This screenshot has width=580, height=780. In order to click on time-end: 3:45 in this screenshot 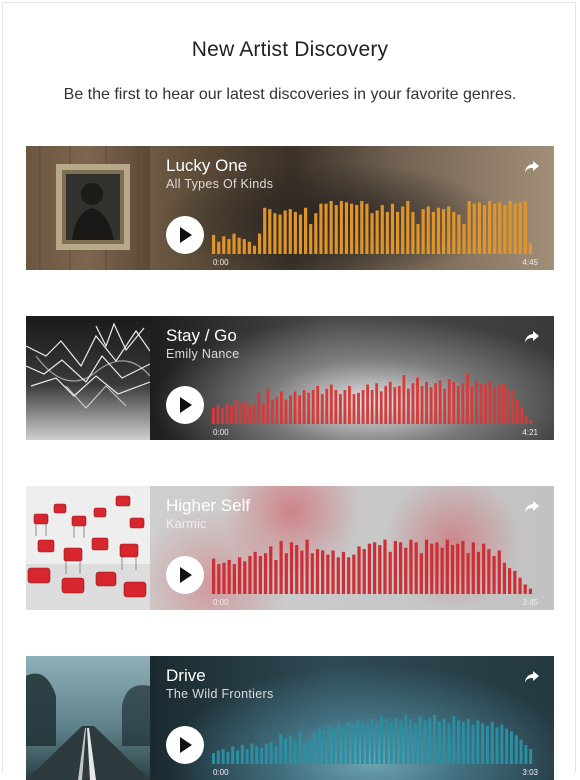, I will do `click(530, 602)`.